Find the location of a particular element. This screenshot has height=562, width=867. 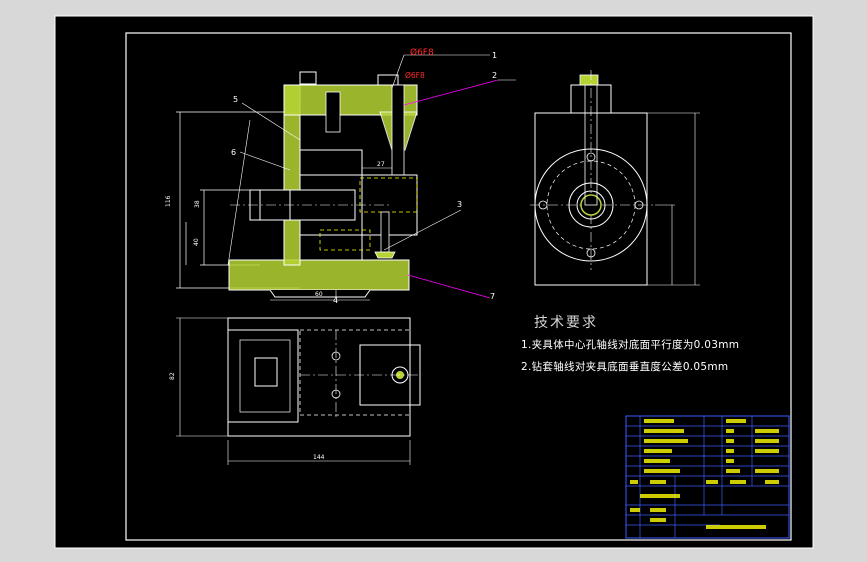

dim-60: 60 is located at coordinates (319, 294).